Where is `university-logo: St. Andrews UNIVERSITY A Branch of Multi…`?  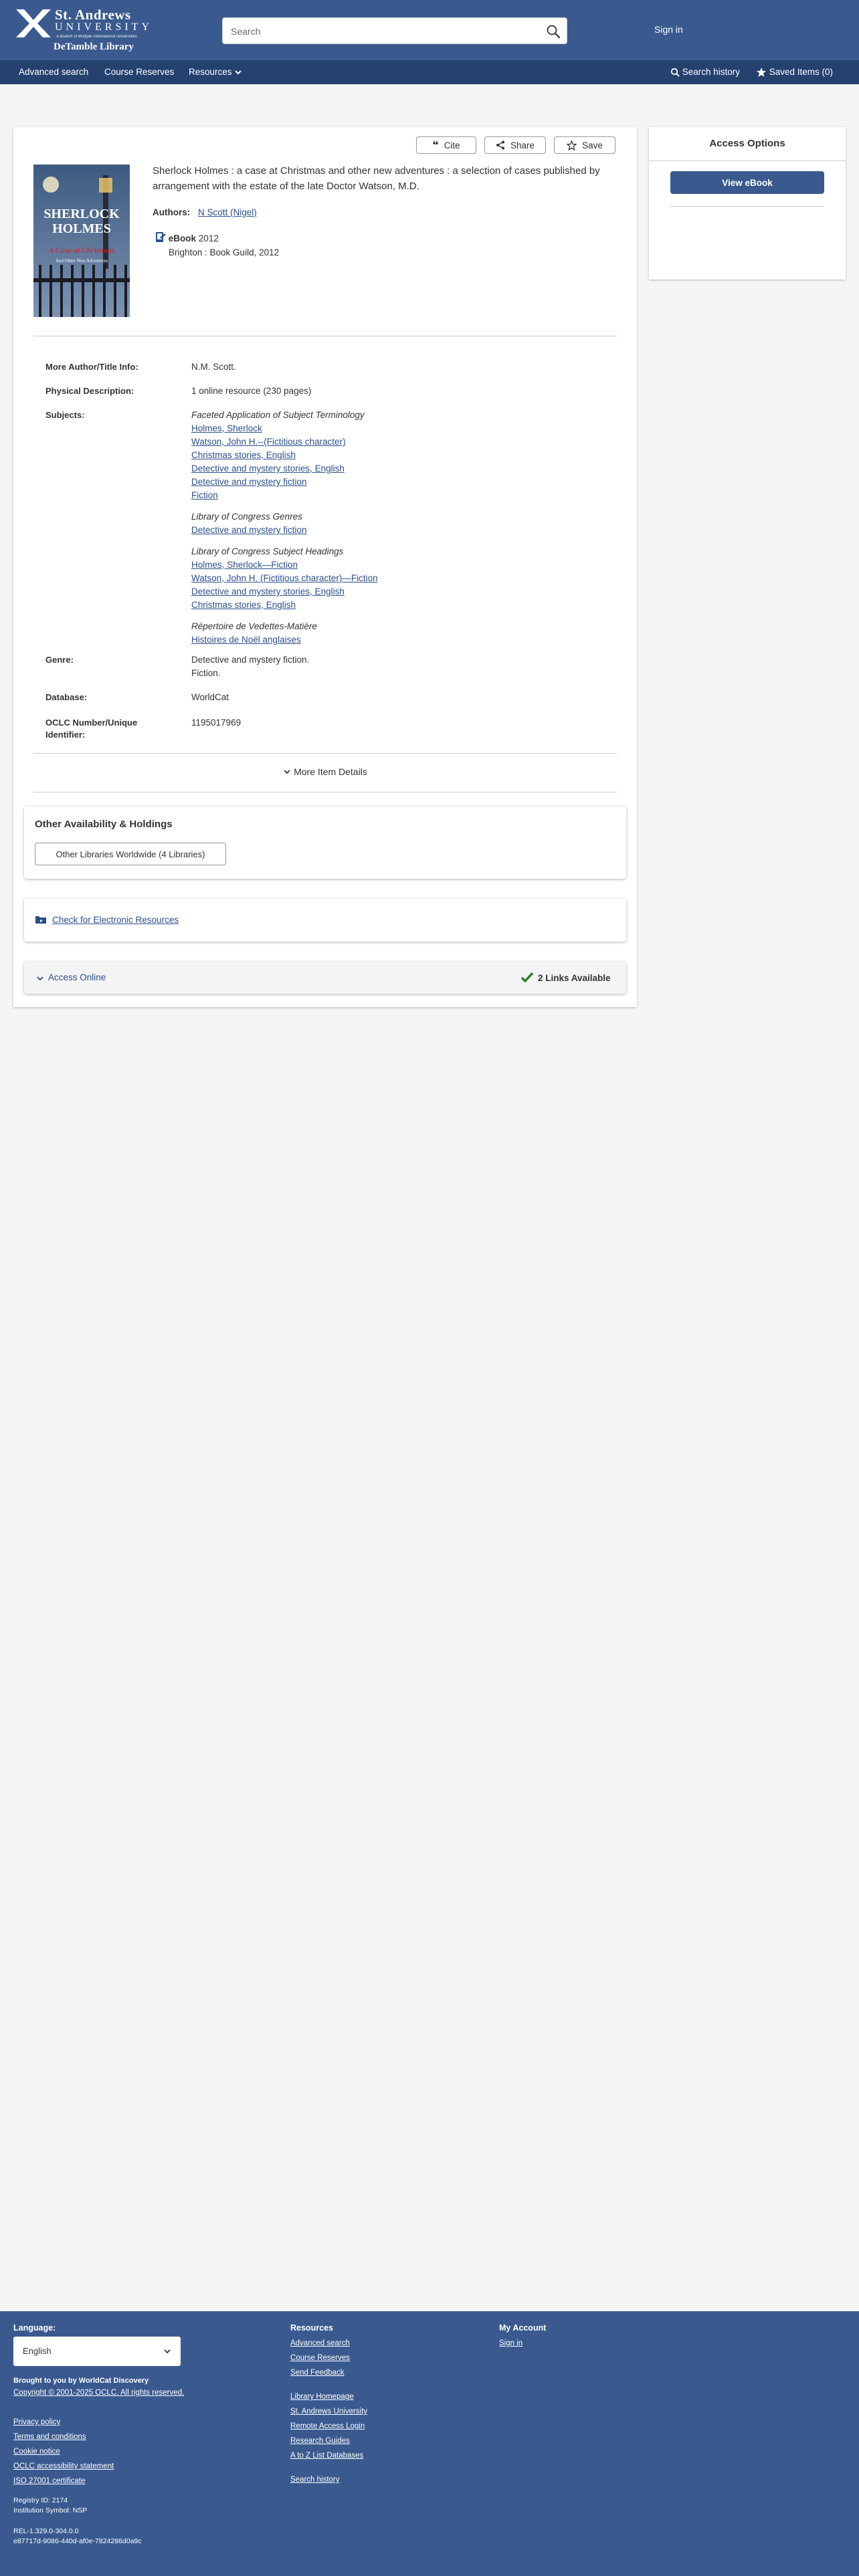
university-logo: St. Andrews UNIVERSITY A Branch of Multi… is located at coordinates (82, 30).